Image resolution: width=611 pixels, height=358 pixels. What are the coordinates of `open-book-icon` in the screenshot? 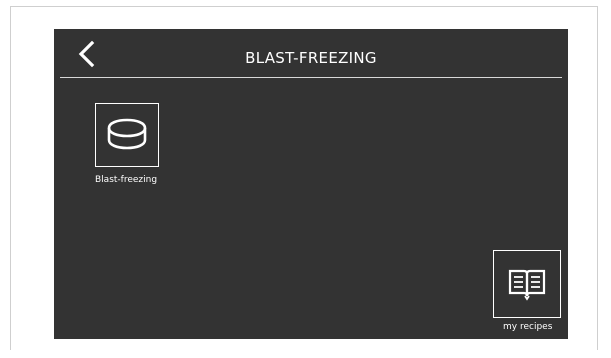 It's located at (527, 285).